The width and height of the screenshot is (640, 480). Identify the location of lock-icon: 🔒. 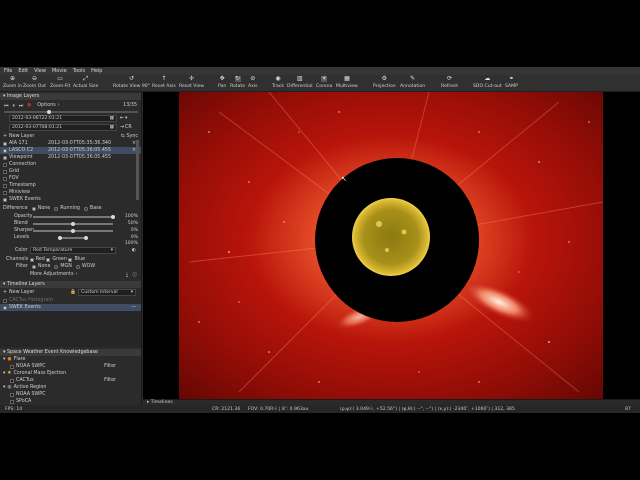
(73, 292).